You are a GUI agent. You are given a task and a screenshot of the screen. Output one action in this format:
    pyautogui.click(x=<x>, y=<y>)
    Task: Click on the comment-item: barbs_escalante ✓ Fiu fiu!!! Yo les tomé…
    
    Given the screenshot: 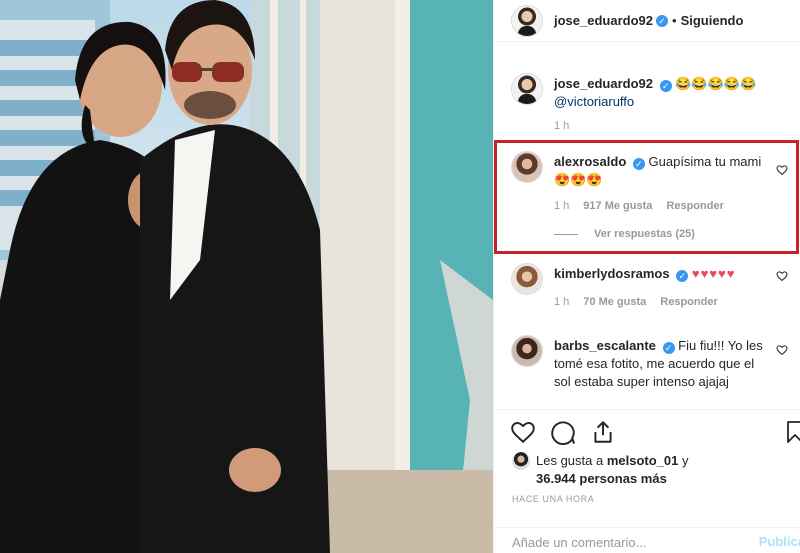 What is the action you would take?
    pyautogui.click(x=652, y=362)
    